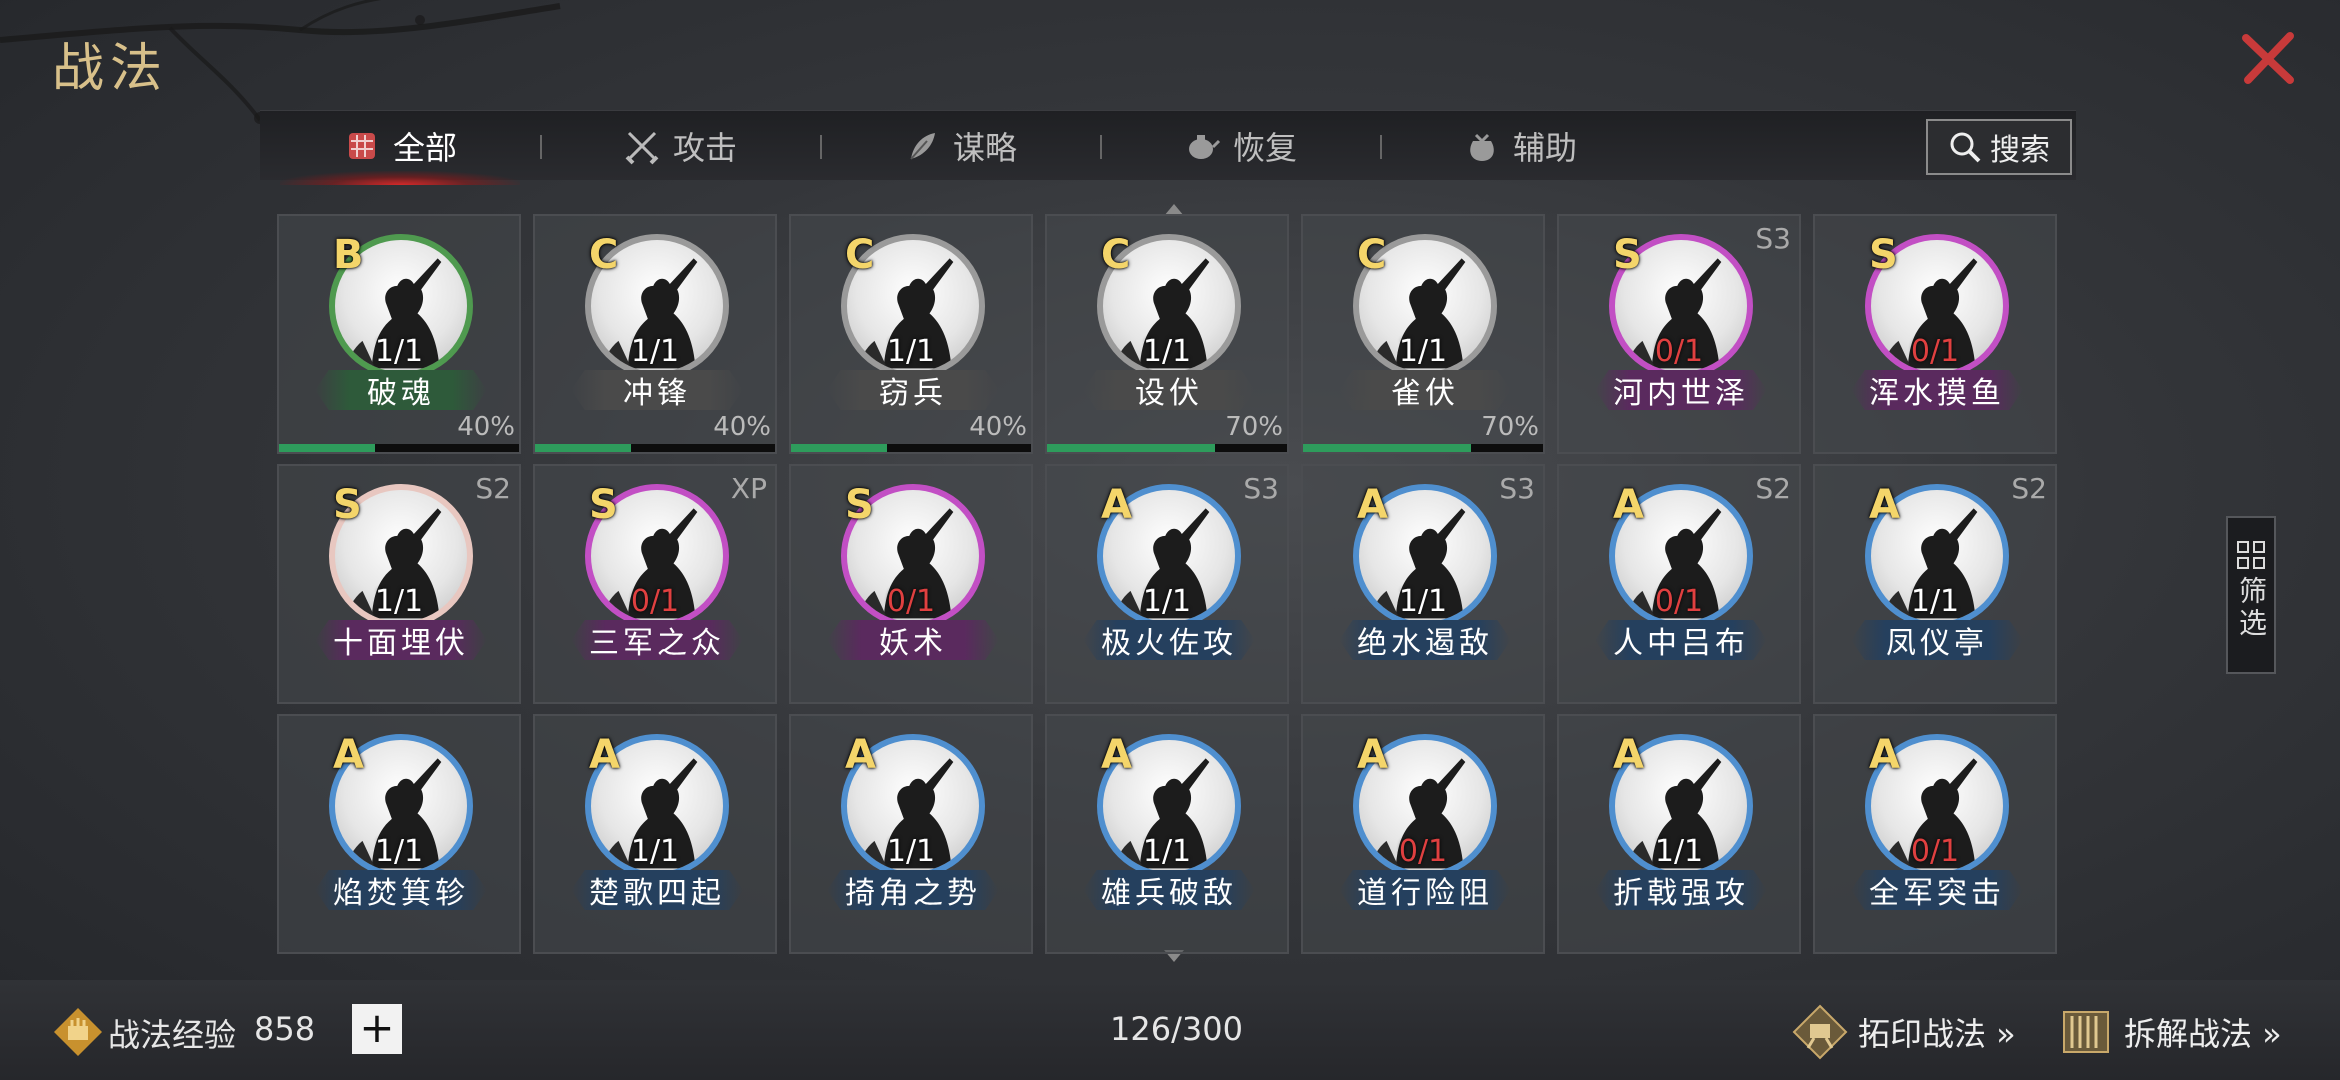 The height and width of the screenshot is (1080, 2340). I want to click on tactic-name: 河内世泽, so click(1681, 390).